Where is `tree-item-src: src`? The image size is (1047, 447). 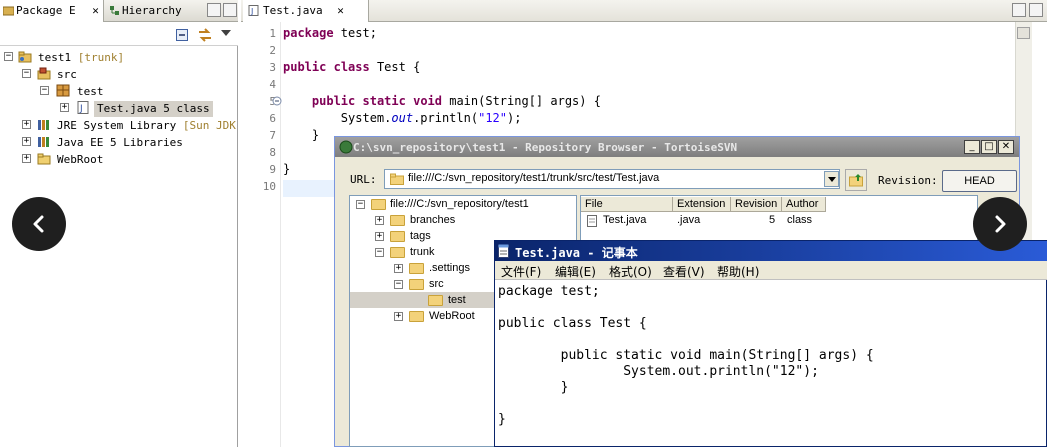 tree-item-src: src is located at coordinates (67, 75).